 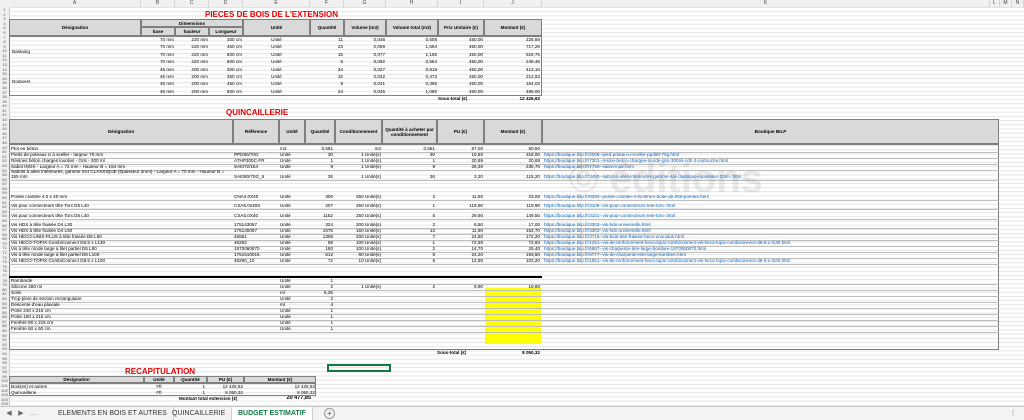 I want to click on wood-cell-longueur: 600 cm, so click(x=234, y=62).